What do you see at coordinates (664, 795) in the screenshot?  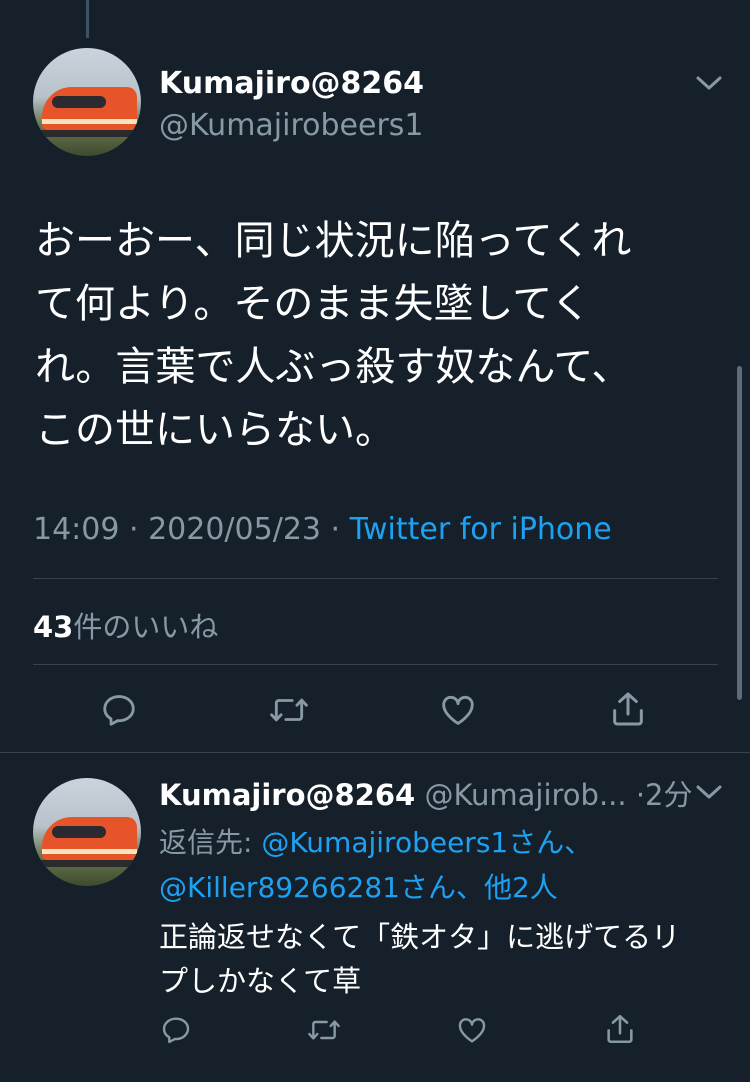 I see `tweet-time-ago: ·2分` at bounding box center [664, 795].